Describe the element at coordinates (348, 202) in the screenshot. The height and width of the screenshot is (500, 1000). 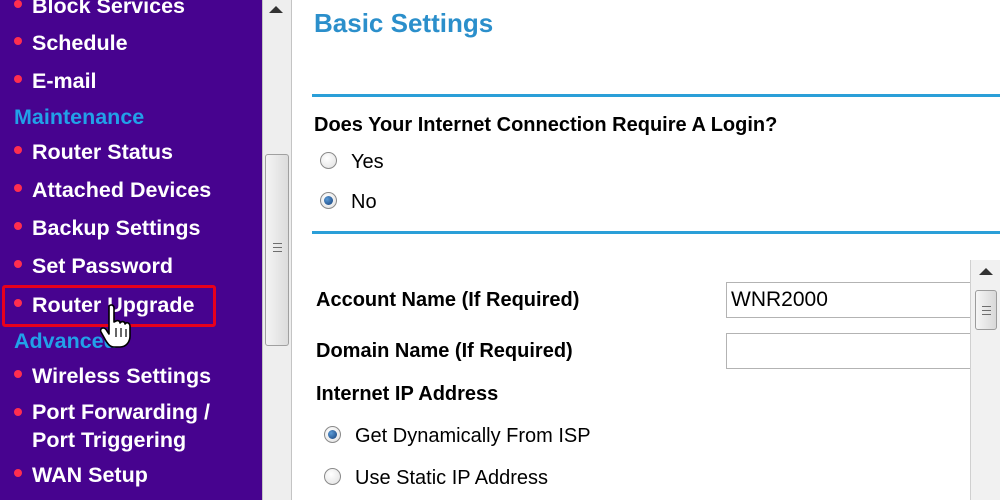
I see `login-no-radio: No` at that location.